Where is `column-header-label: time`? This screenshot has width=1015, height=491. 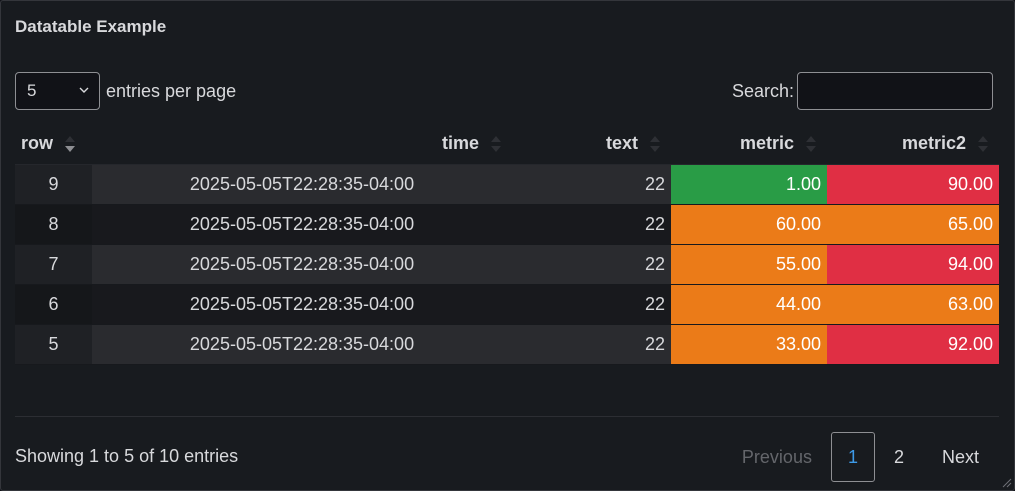 column-header-label: time is located at coordinates (460, 142).